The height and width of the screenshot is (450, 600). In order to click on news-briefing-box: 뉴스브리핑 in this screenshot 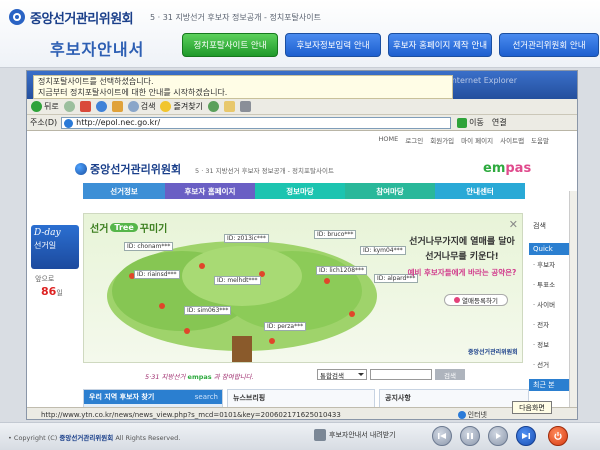, I will do `click(301, 398)`.